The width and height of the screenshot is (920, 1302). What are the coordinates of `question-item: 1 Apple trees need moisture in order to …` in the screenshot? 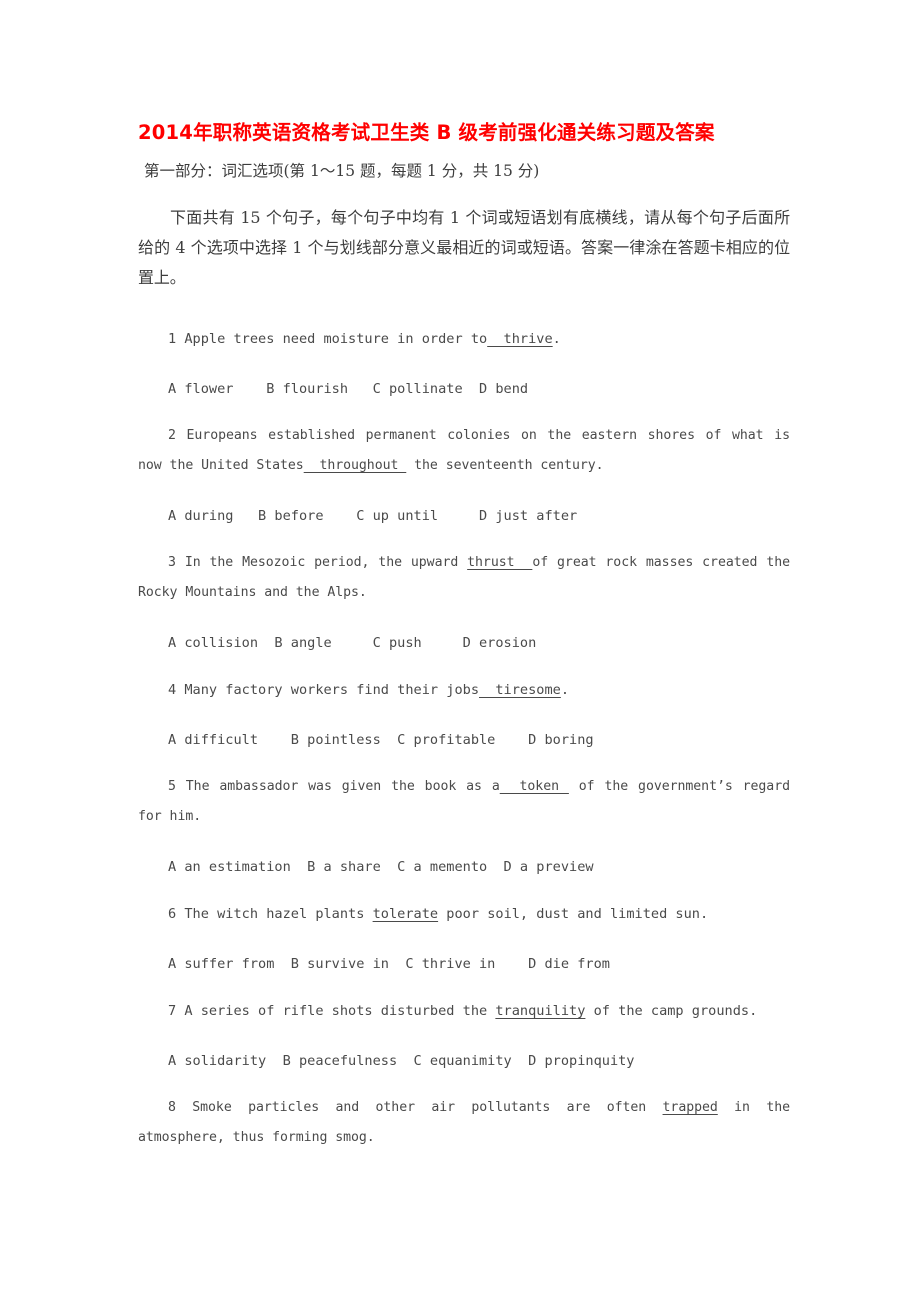 It's located at (464, 355).